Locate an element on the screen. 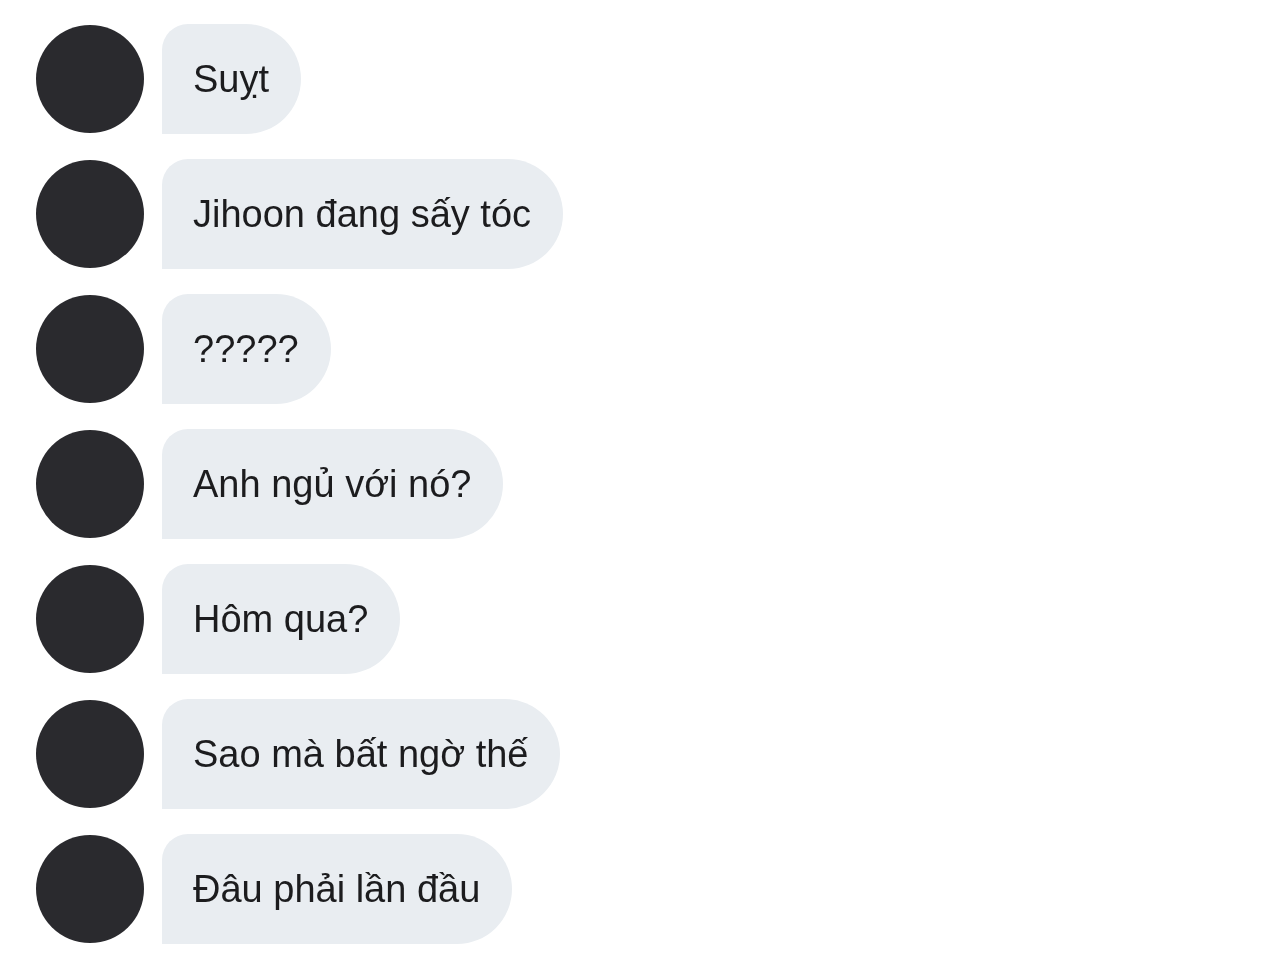  message-bubble: Suỵt is located at coordinates (232, 79).